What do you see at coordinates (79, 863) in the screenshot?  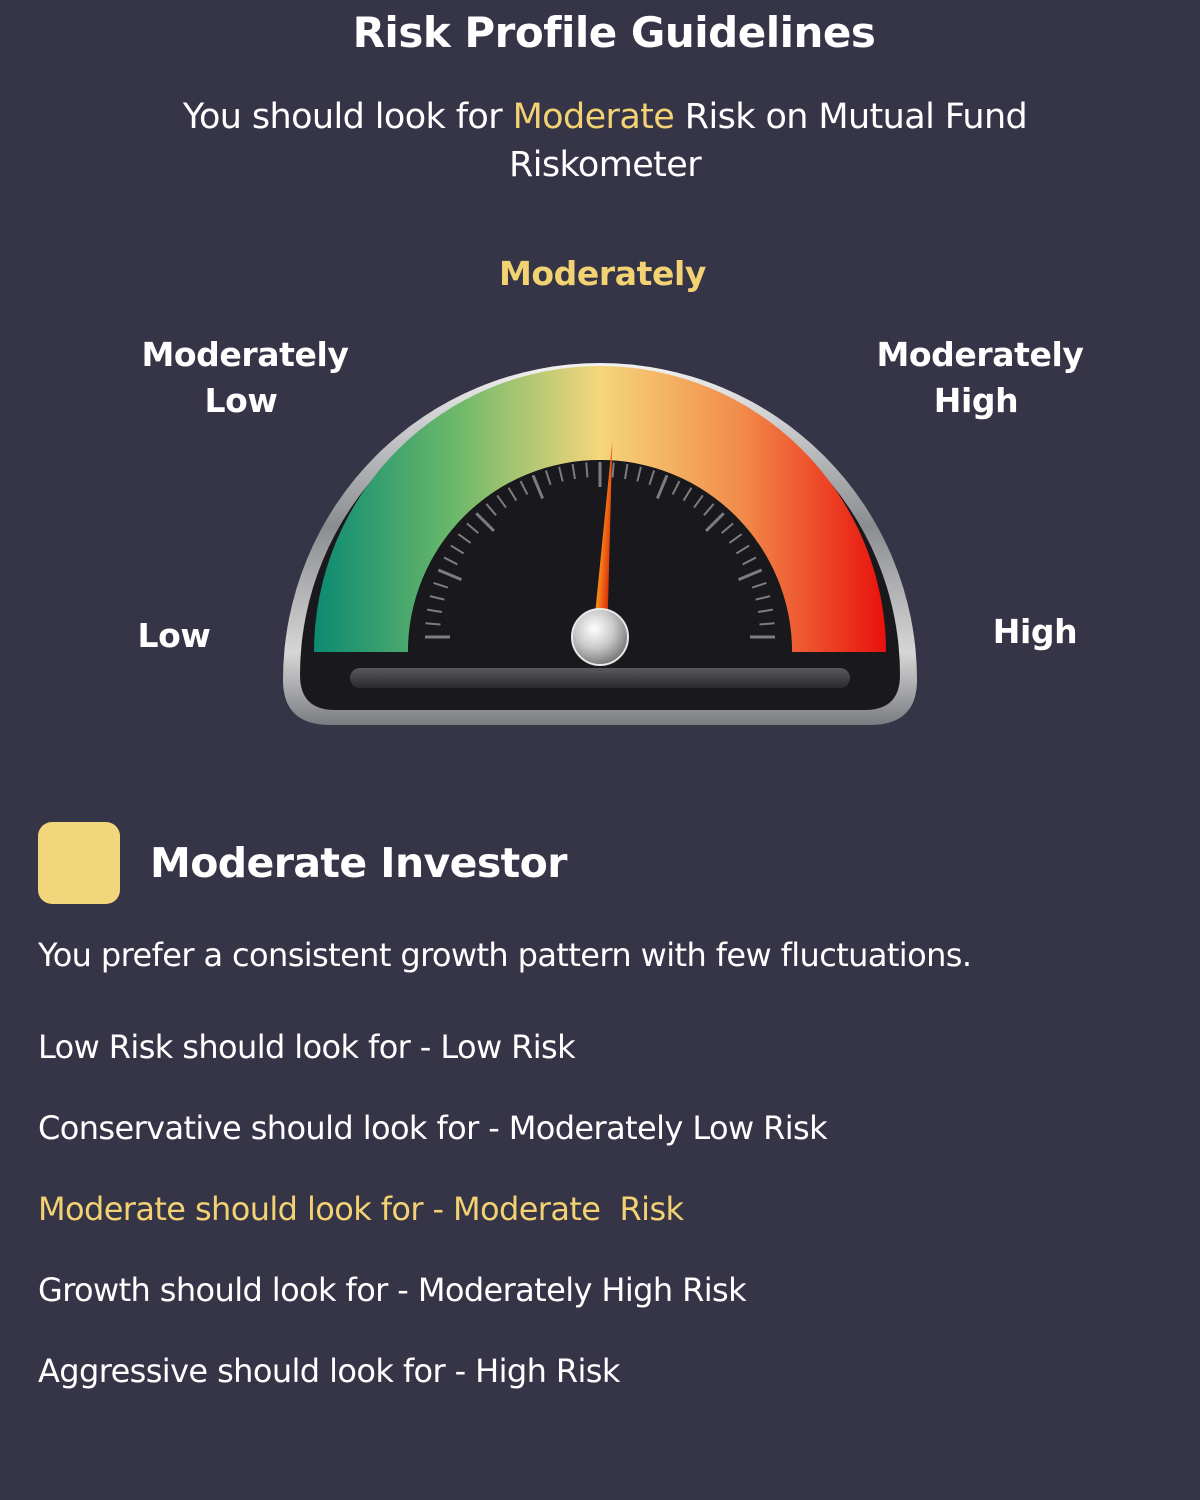 I see `investor-color-swatch` at bounding box center [79, 863].